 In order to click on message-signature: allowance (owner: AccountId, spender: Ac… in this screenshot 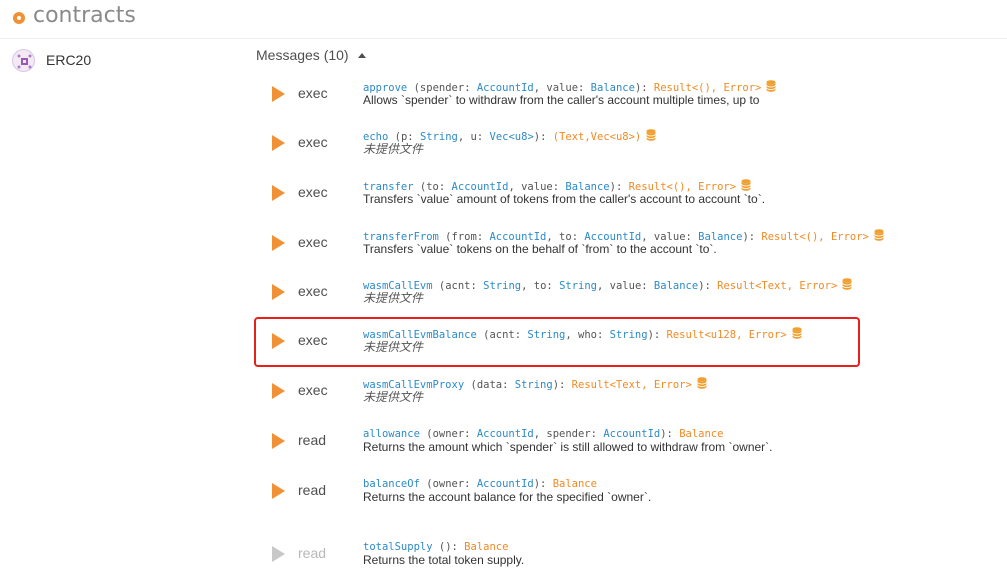, I will do `click(543, 434)`.